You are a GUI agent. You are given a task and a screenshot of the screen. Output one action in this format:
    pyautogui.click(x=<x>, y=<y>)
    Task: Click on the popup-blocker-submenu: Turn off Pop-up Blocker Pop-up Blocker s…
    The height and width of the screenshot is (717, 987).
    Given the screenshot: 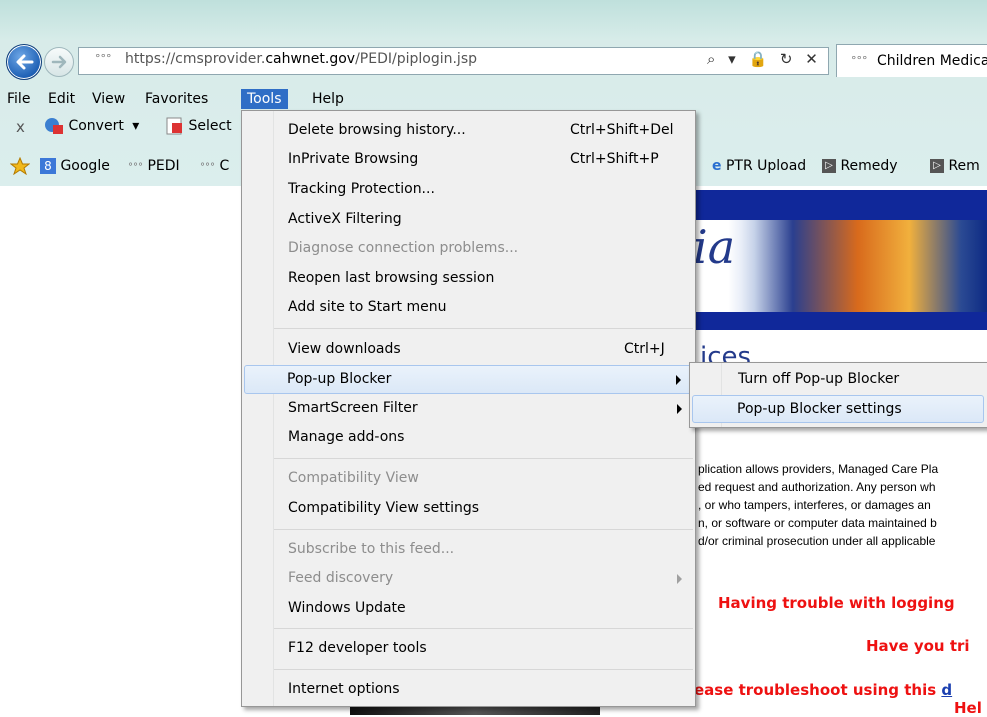 What is the action you would take?
    pyautogui.click(x=838, y=395)
    